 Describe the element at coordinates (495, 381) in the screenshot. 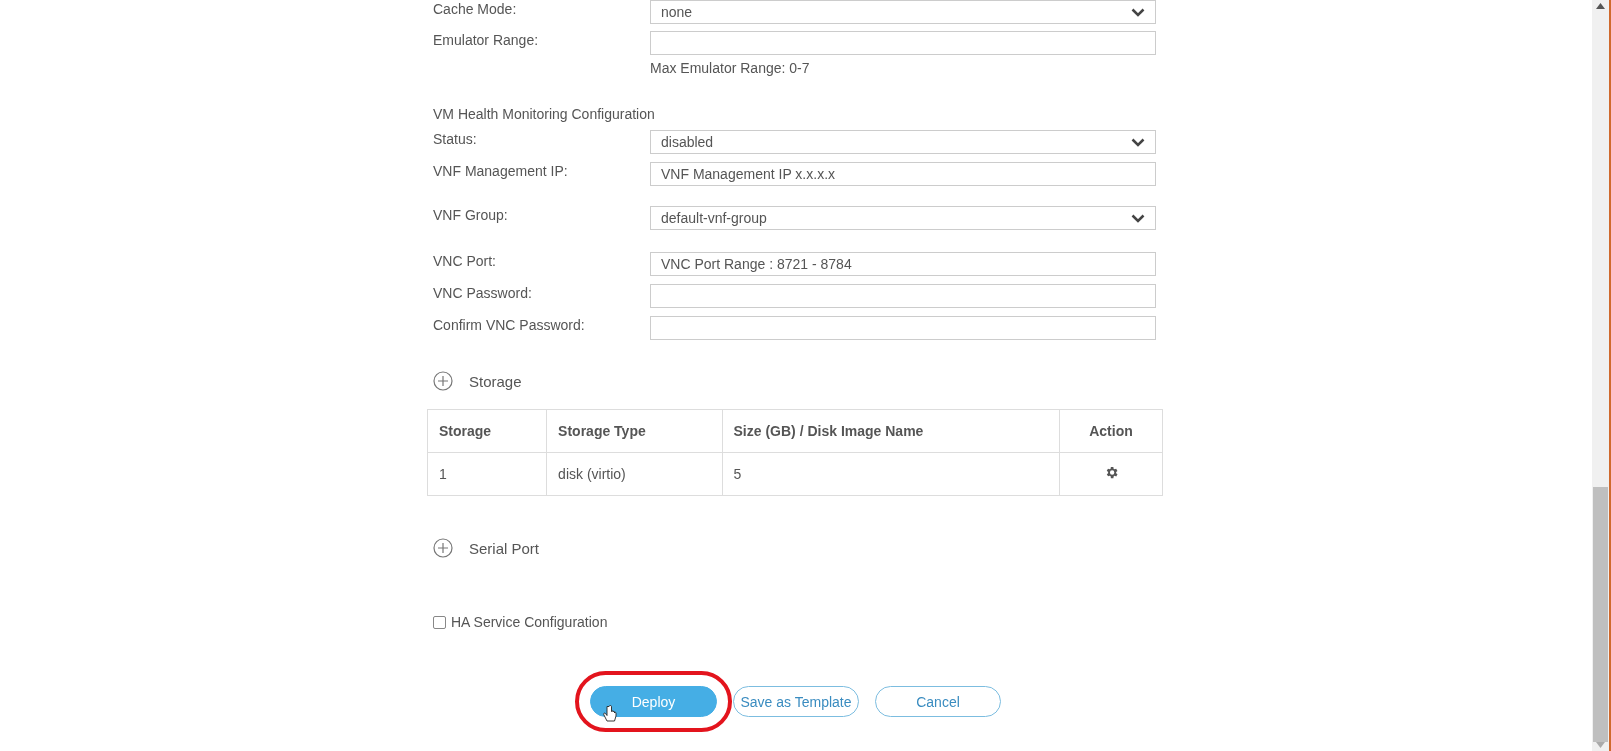

I see `section-title: Storage` at that location.